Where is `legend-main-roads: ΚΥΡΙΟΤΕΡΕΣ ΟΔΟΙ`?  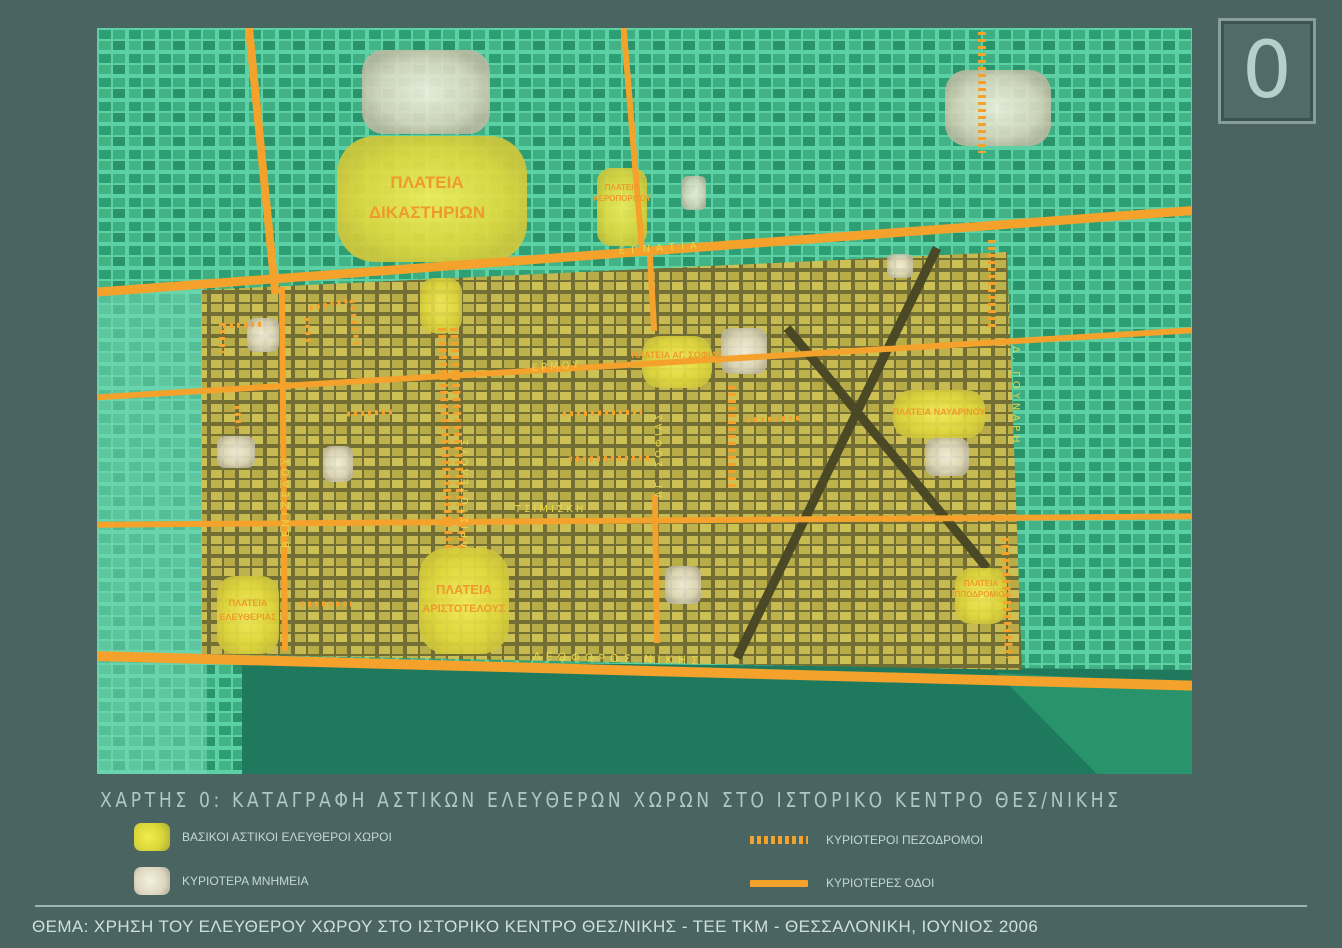 legend-main-roads: ΚΥΡΙΟΤΕΡΕΣ ΟΔΟΙ is located at coordinates (842, 883).